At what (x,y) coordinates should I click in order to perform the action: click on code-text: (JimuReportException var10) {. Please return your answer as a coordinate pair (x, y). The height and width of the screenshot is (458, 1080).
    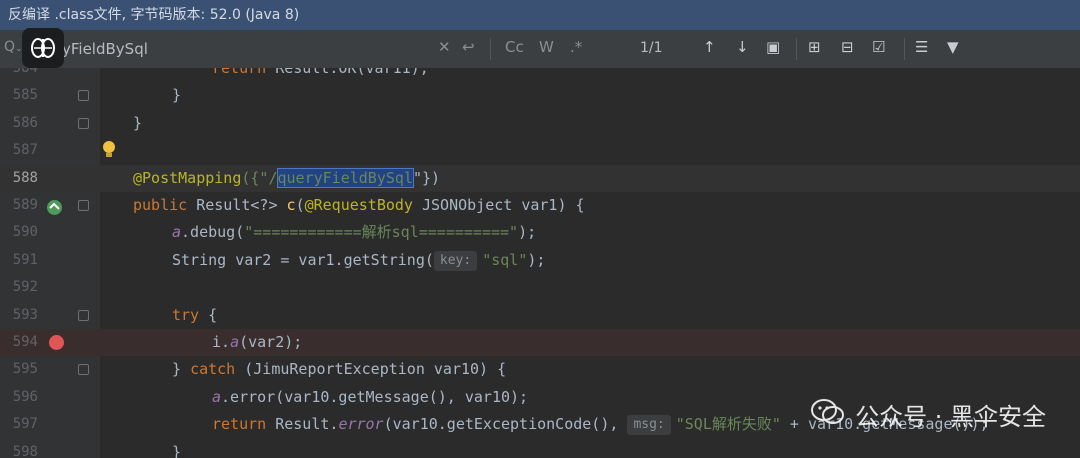
    Looking at the image, I should click on (371, 369).